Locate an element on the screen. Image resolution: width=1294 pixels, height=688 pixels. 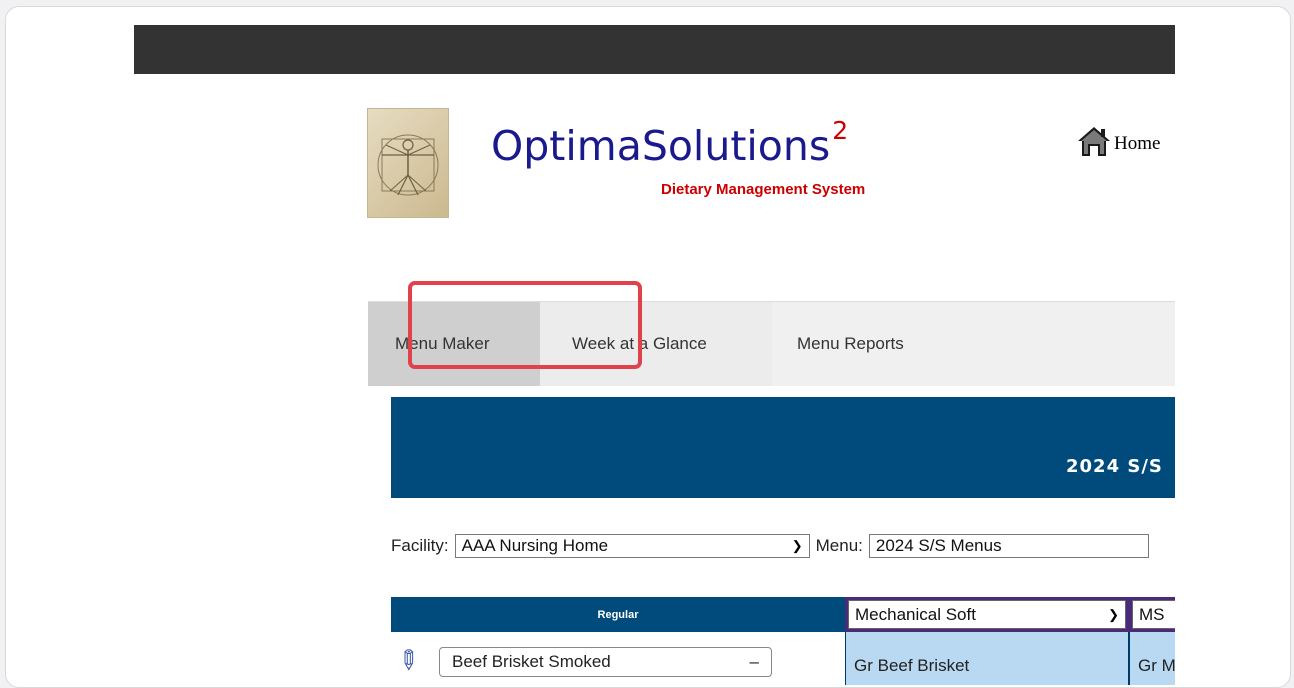
highlight-box is located at coordinates (525, 325).